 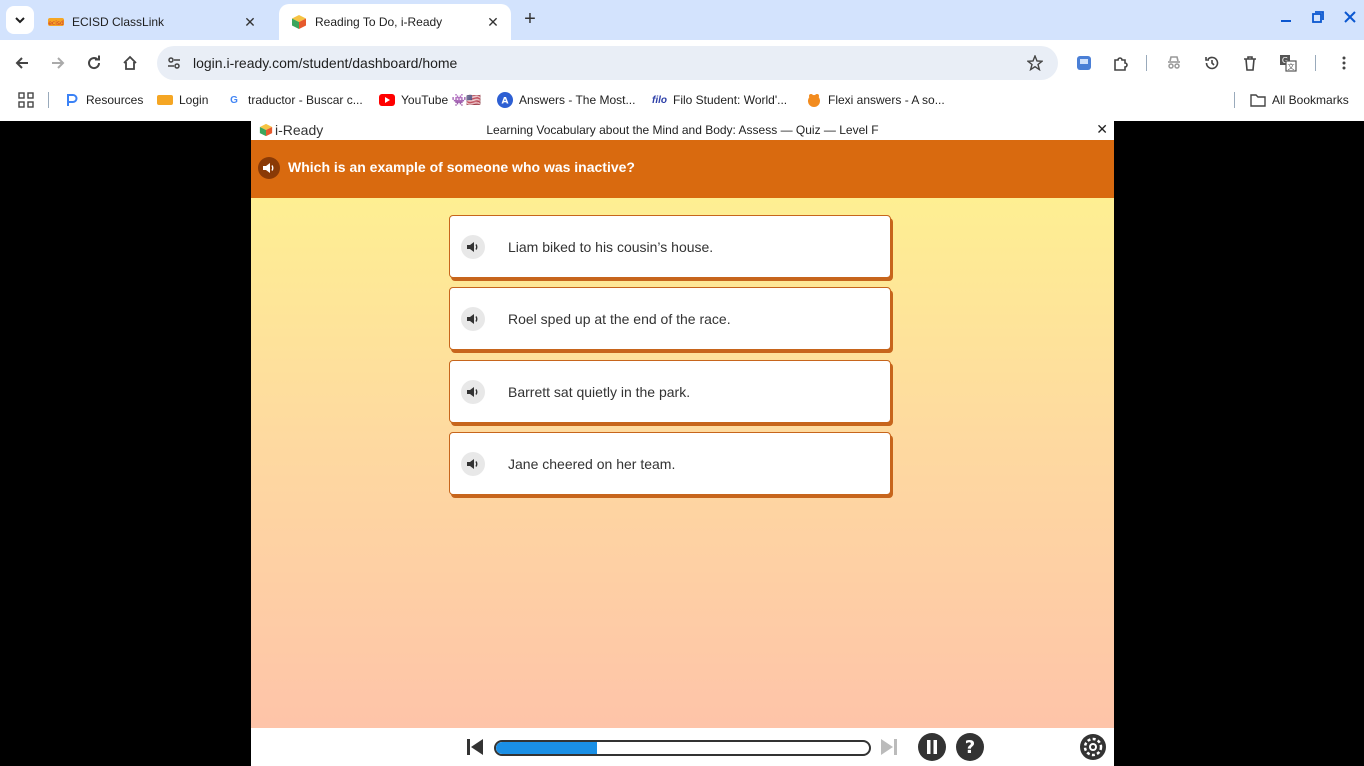 What do you see at coordinates (441, 100) in the screenshot?
I see `bookmark-label: YouTube 👾🇺🇸` at bounding box center [441, 100].